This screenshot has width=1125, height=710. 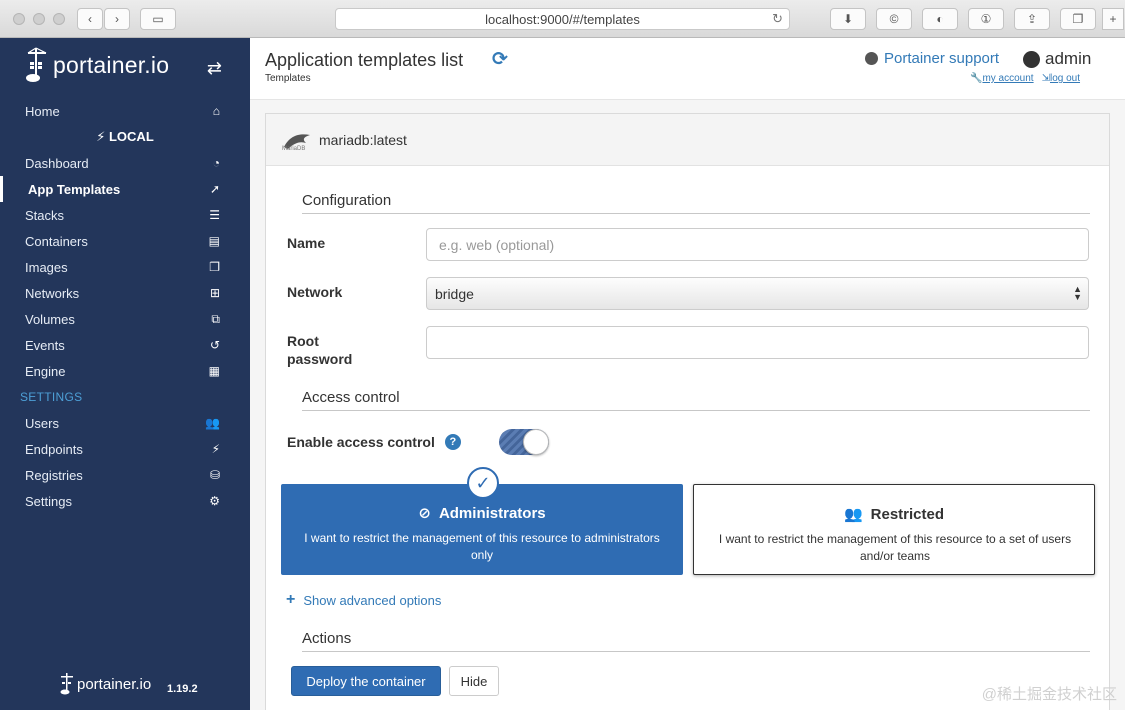 What do you see at coordinates (306, 243) in the screenshot?
I see `name-label: Name` at bounding box center [306, 243].